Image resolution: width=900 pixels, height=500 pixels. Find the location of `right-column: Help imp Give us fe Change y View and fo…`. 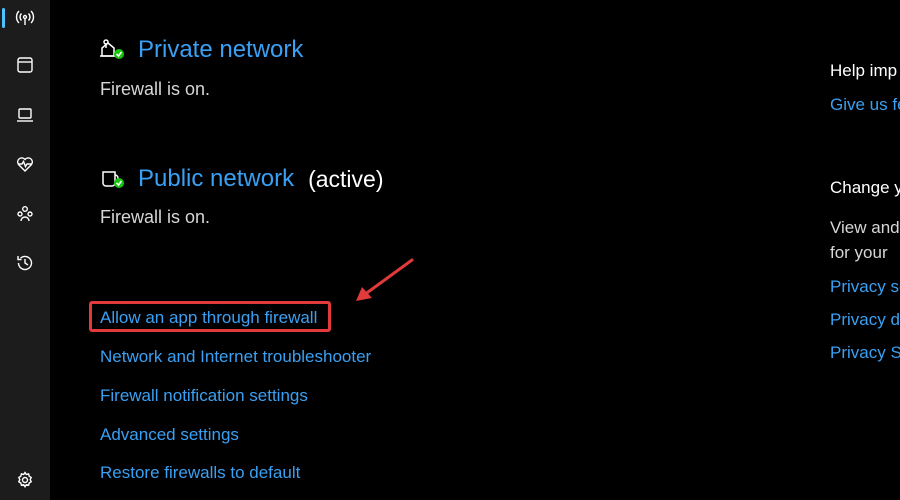

right-column: Help imp Give us fe Change y View and fo… is located at coordinates (865, 250).